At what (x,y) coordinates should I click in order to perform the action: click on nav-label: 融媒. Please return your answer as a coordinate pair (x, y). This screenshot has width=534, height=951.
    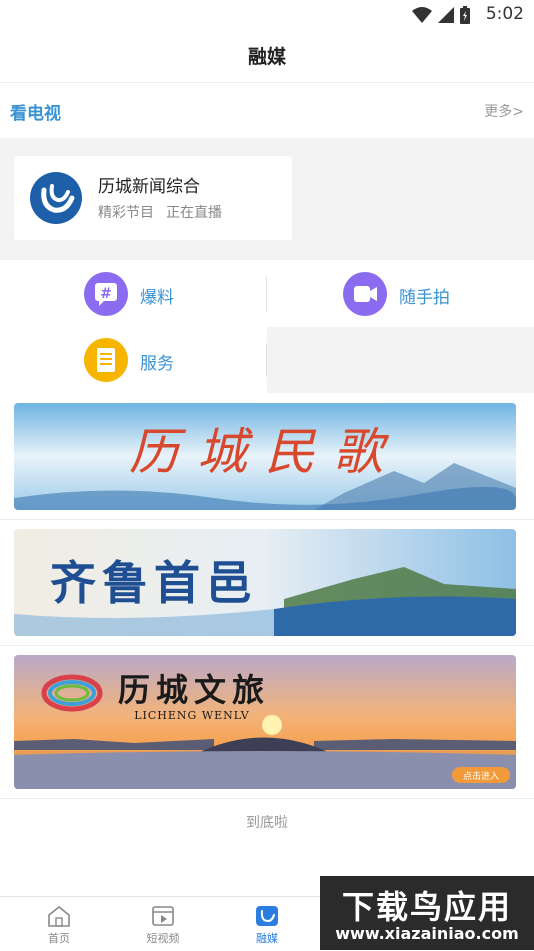
    Looking at the image, I should click on (267, 938).